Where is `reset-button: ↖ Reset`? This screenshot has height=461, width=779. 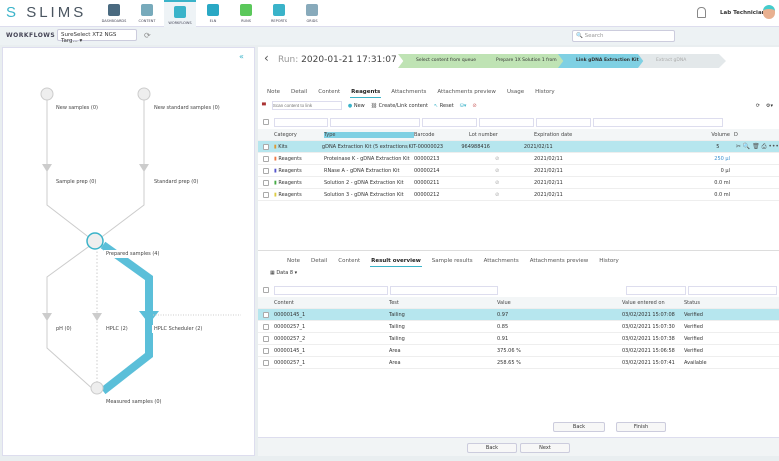 reset-button: ↖ Reset is located at coordinates (444, 106).